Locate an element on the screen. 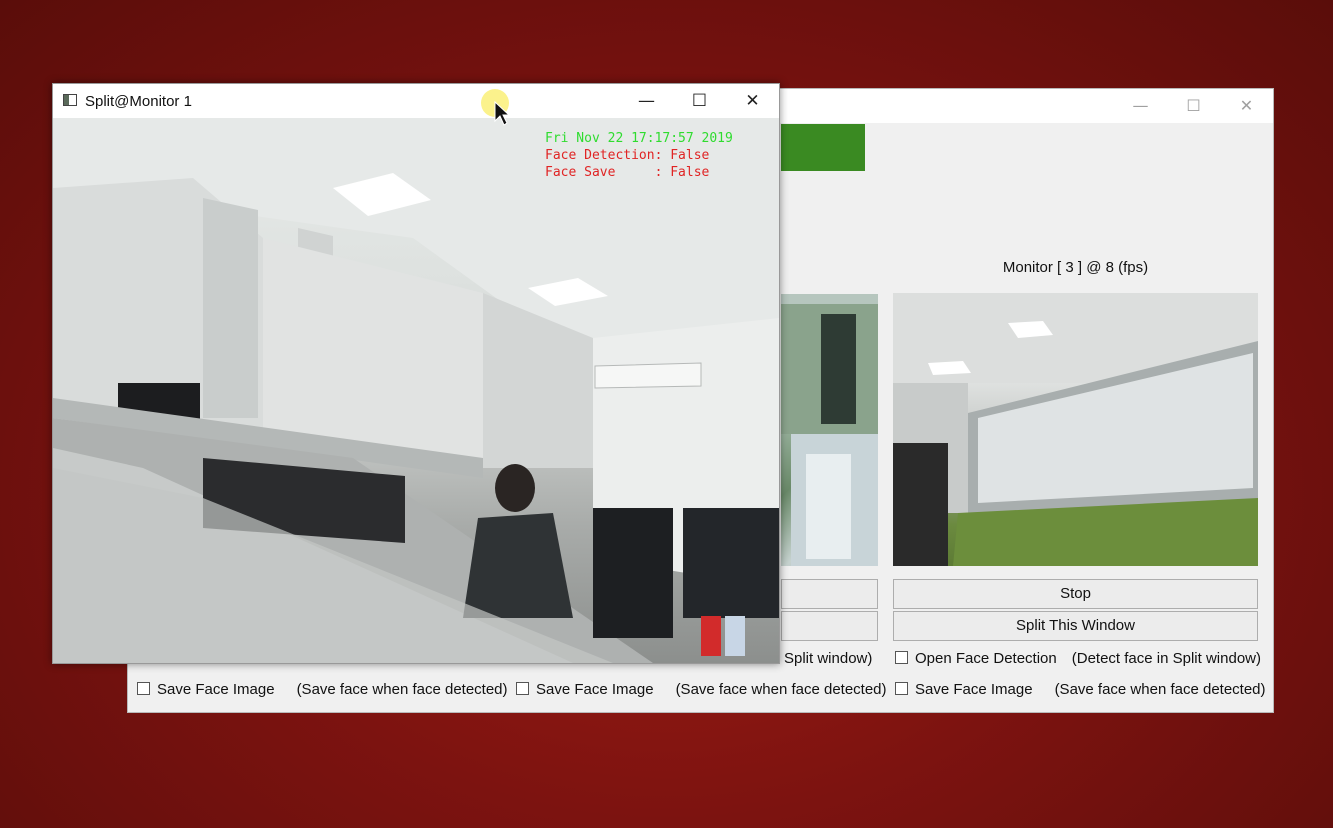  split-window-controls: — ☐ ✕ is located at coordinates (699, 101).